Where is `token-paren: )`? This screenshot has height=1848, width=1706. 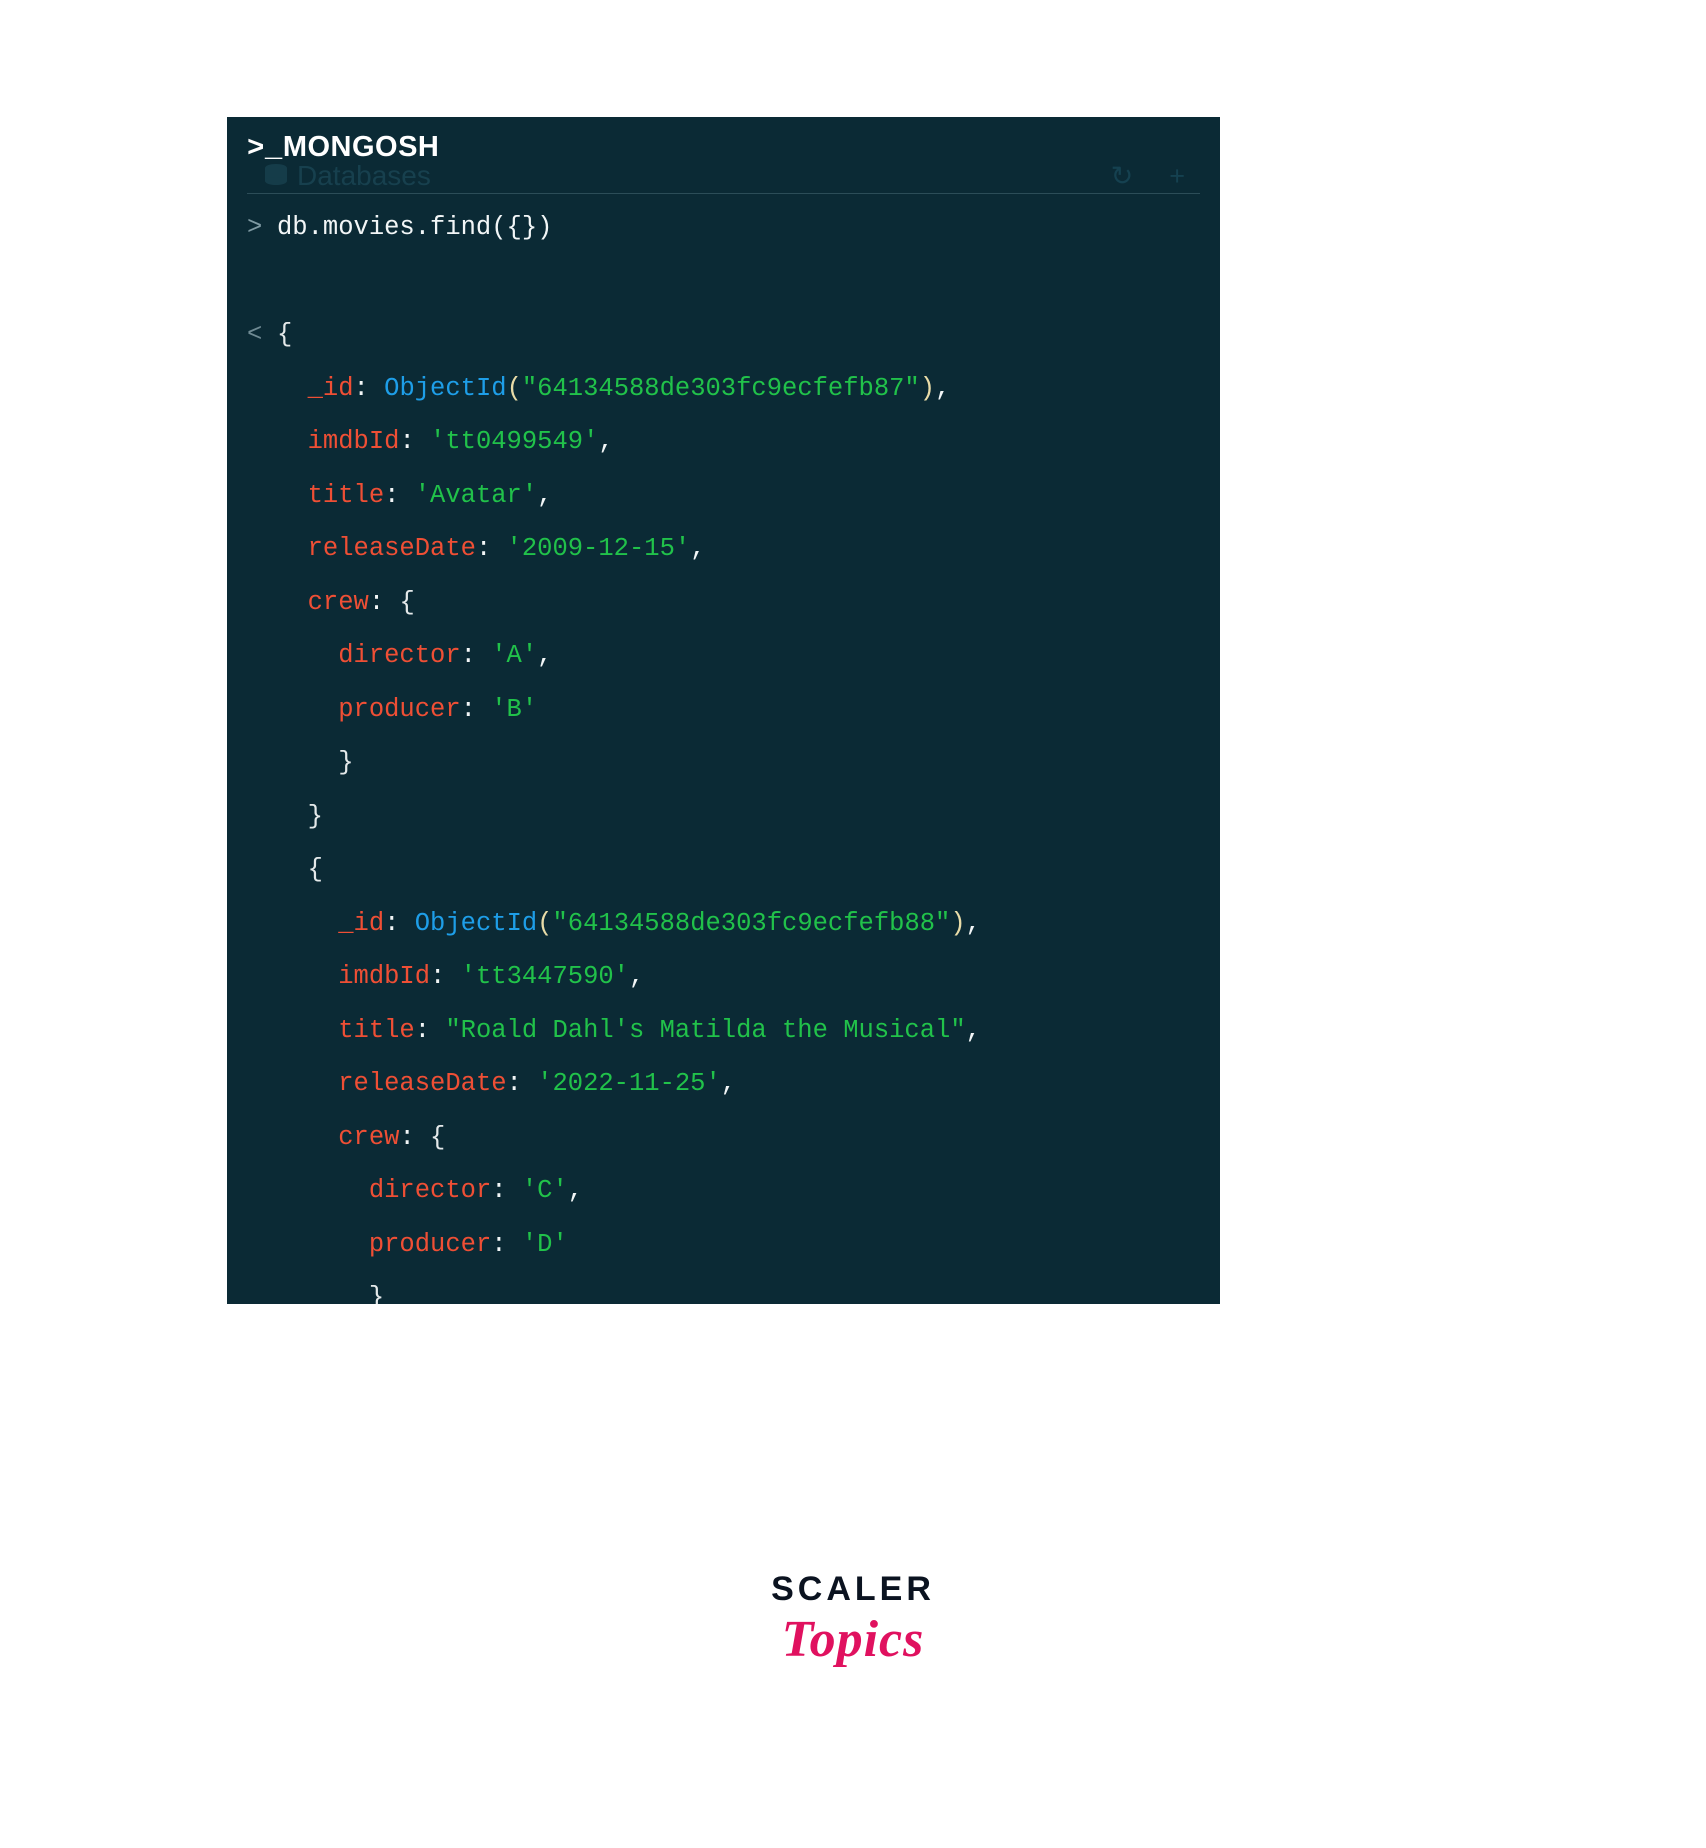 token-paren: ) is located at coordinates (927, 388).